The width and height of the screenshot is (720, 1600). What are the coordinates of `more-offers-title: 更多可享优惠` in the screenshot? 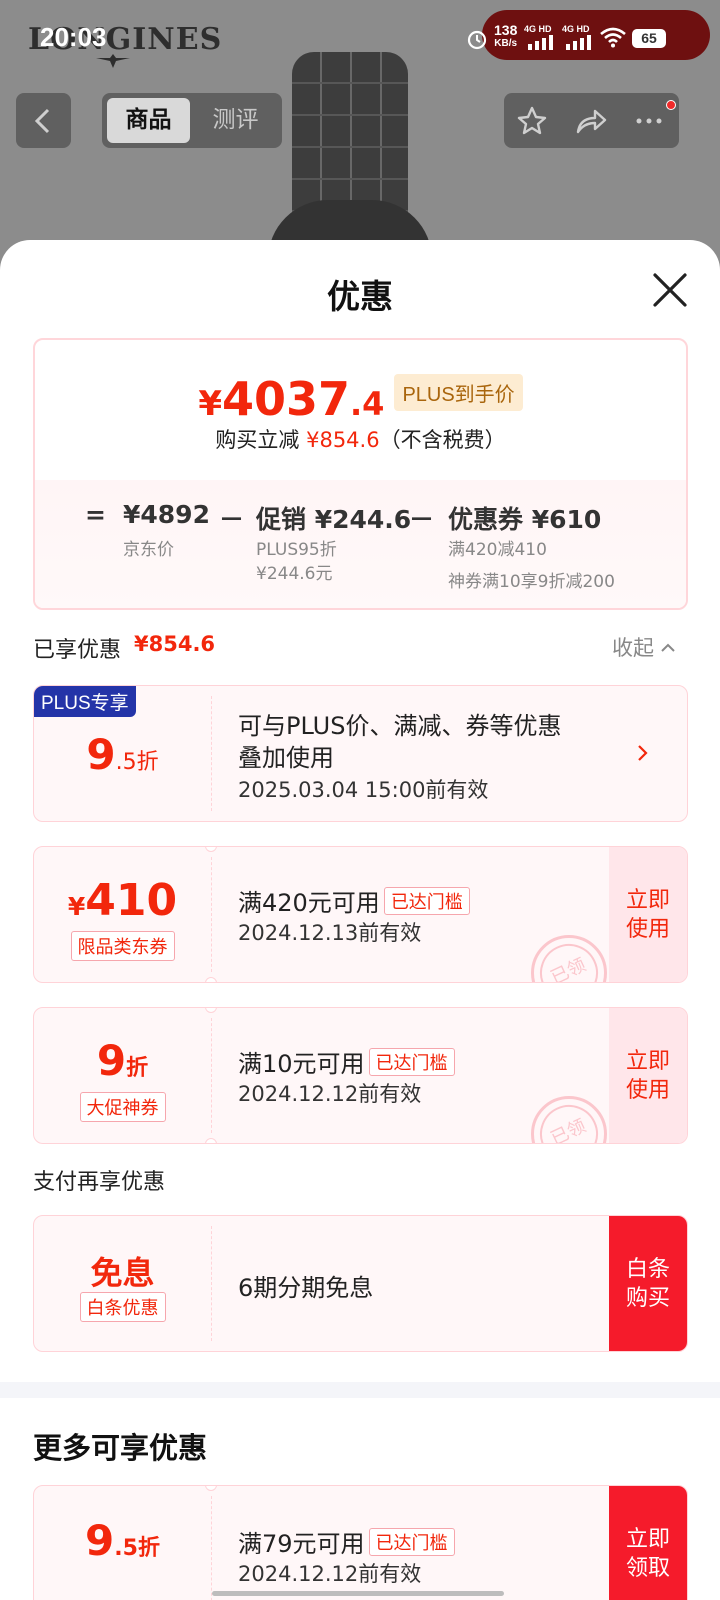 It's located at (120, 1448).